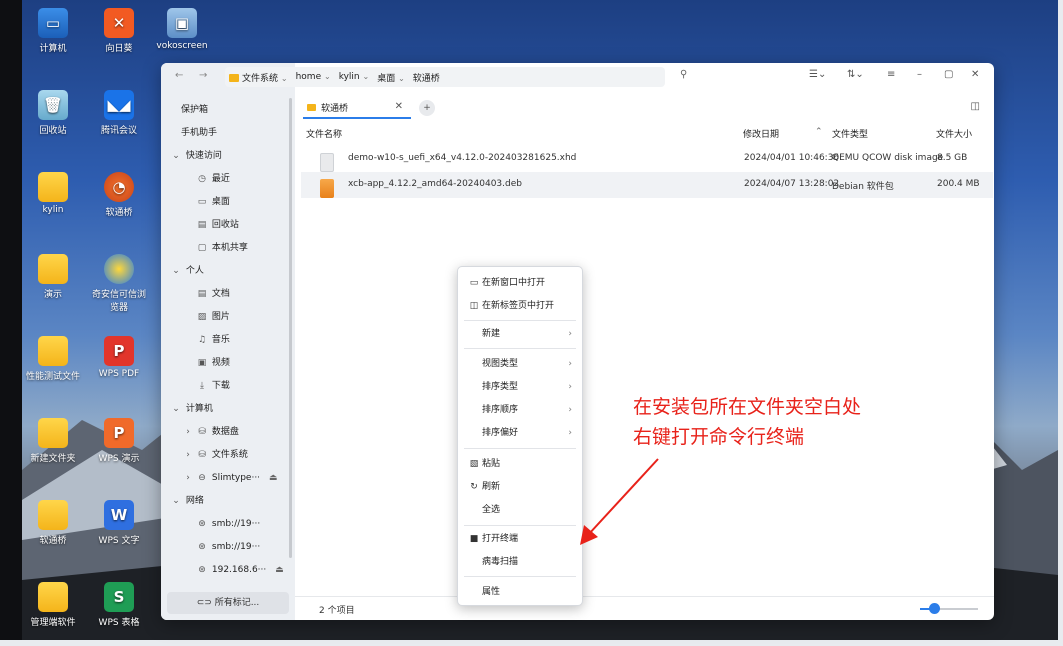  I want to click on breadcrumb-label: kylin, so click(349, 77).